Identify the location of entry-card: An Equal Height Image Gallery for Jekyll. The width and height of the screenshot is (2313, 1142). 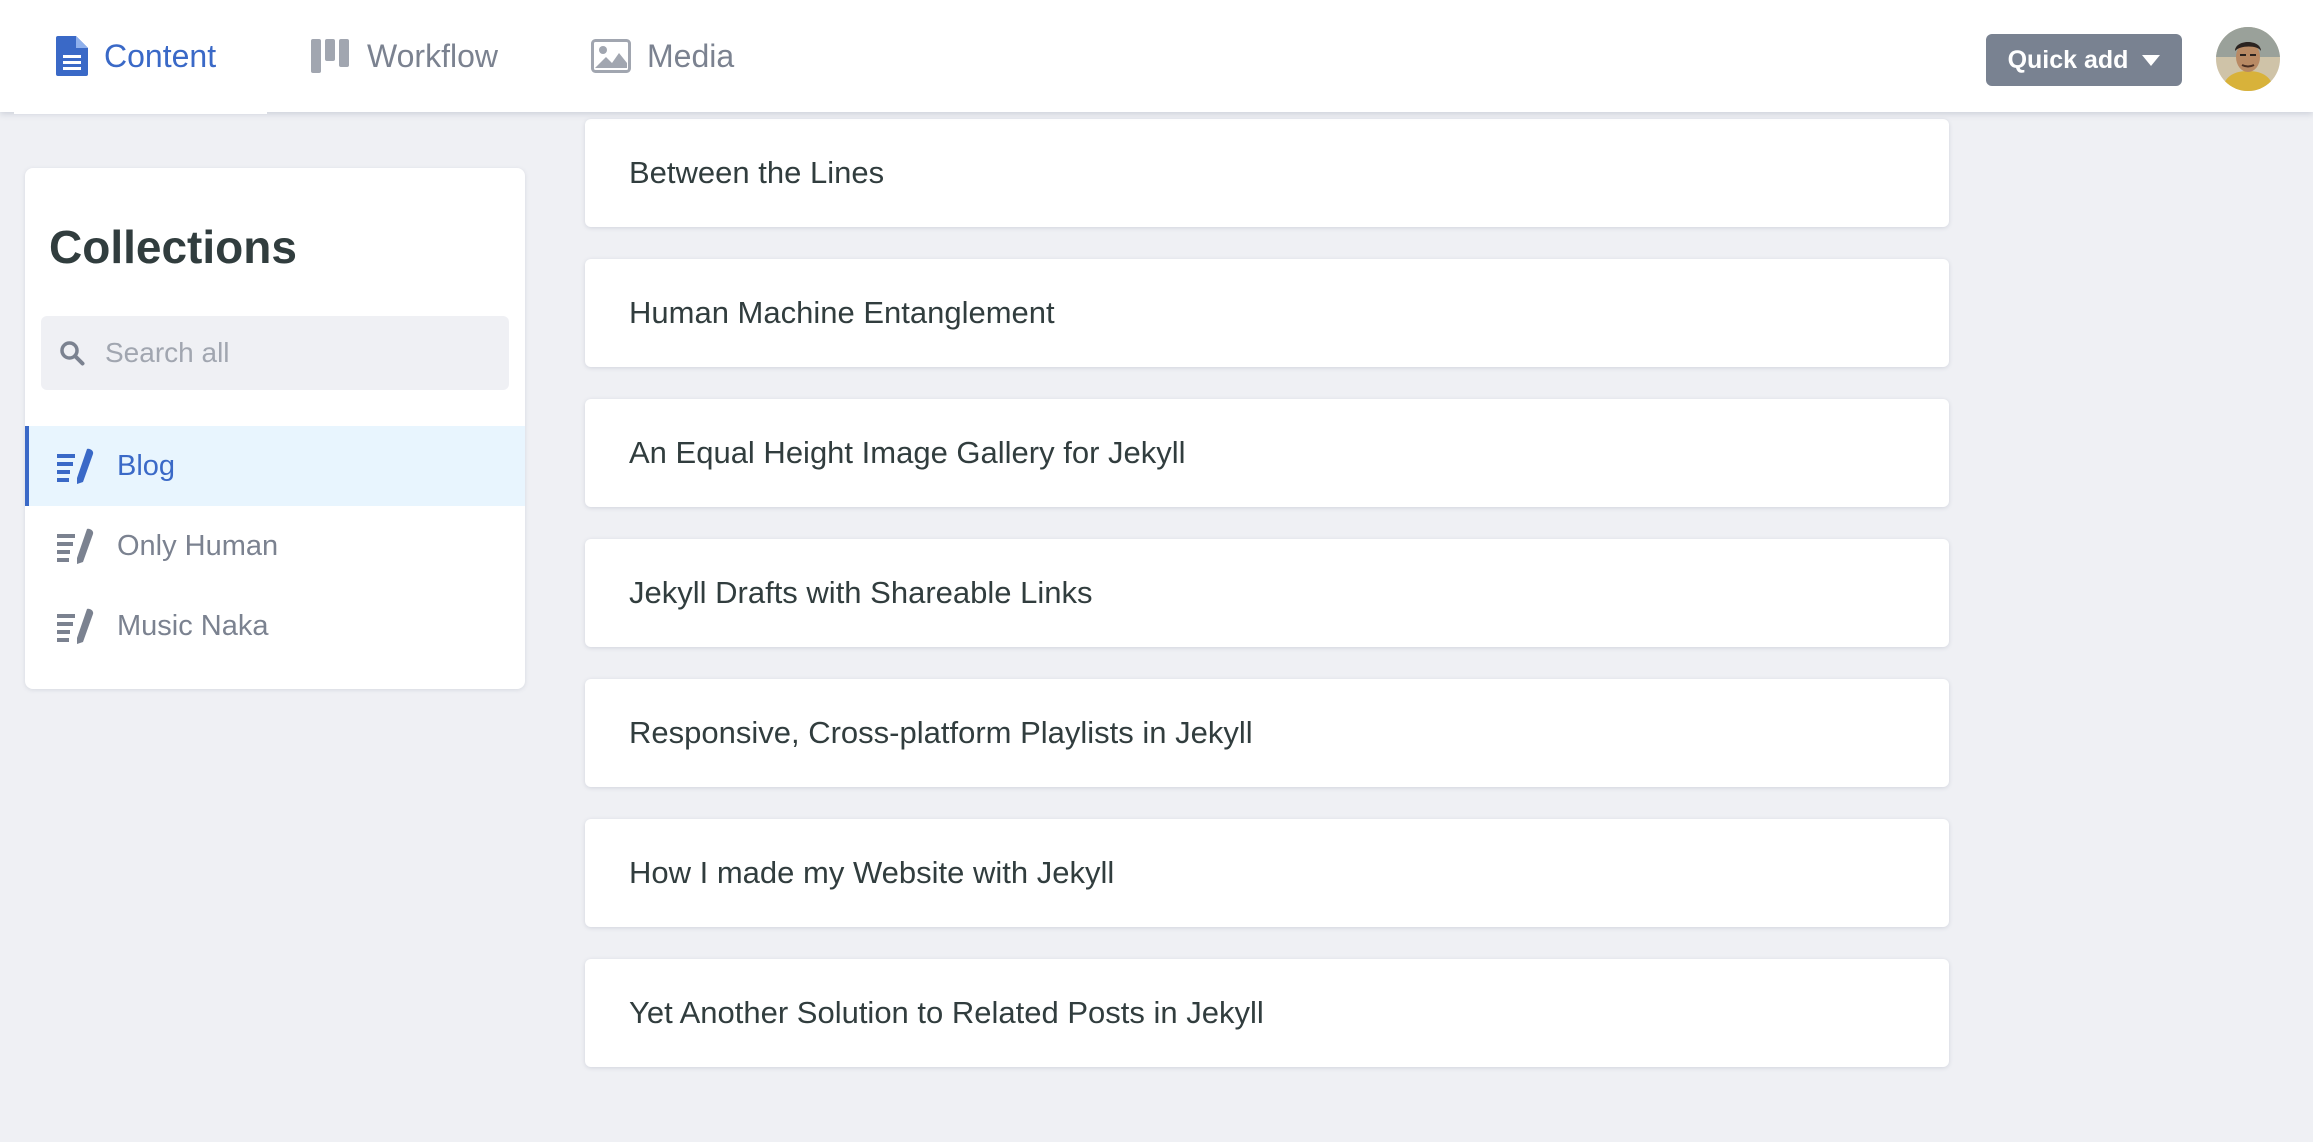
(1267, 453).